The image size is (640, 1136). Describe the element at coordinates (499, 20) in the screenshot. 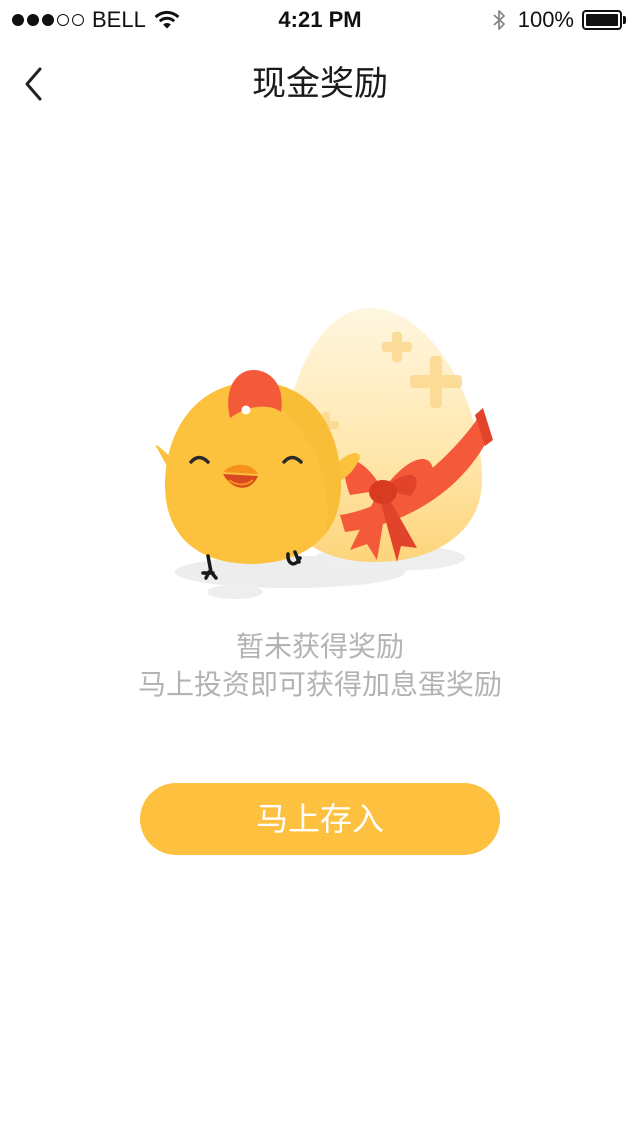

I see `bluetooth-icon` at that location.